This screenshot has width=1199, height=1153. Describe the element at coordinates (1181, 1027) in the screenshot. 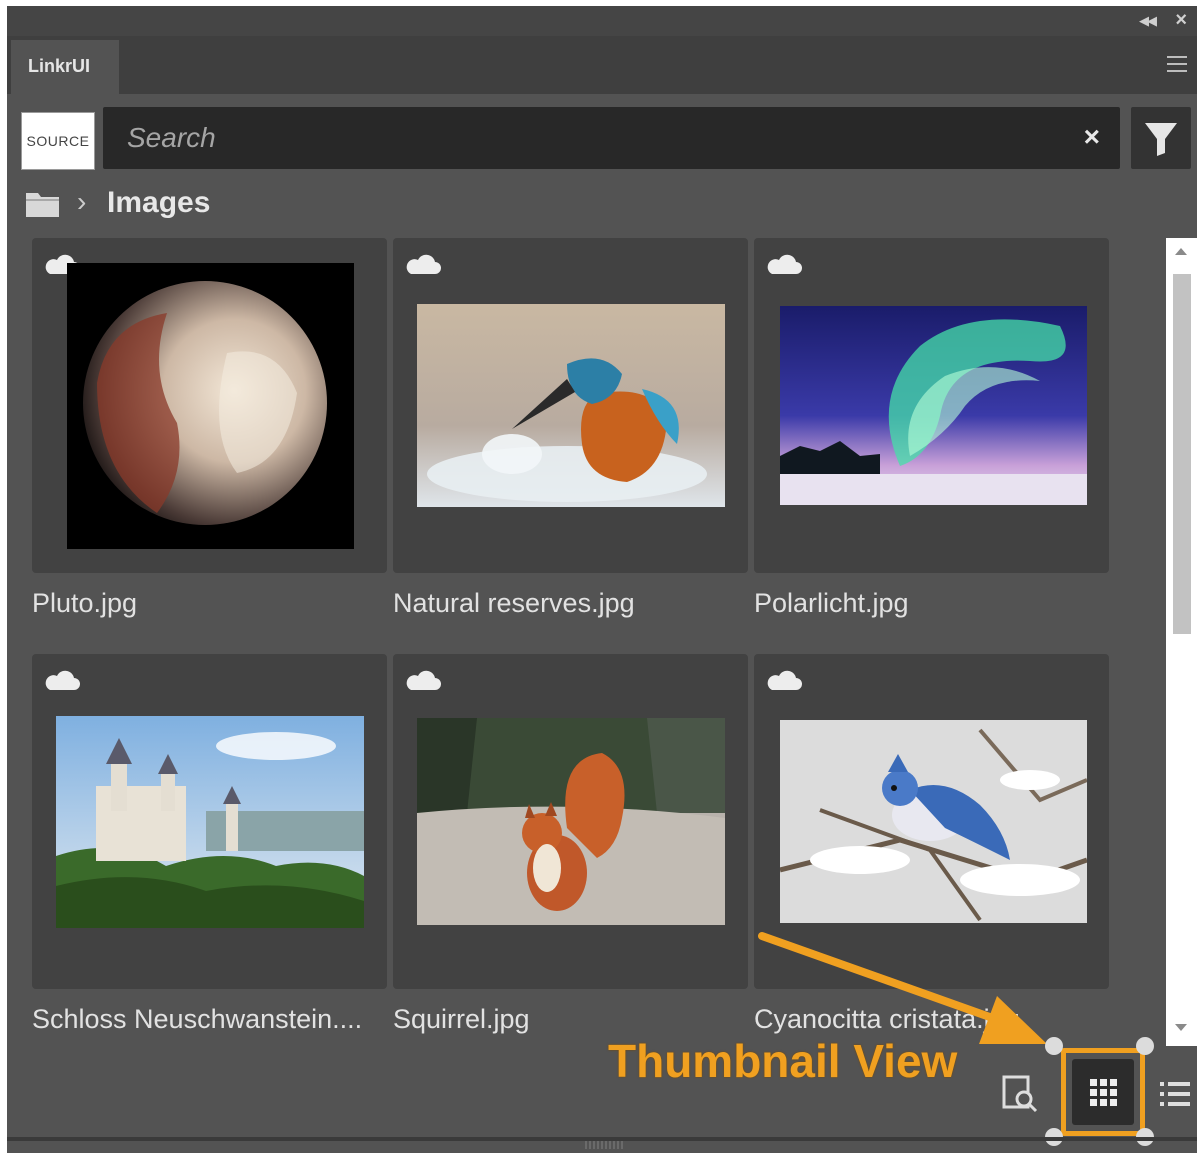

I see `scroll-down-arrow` at that location.